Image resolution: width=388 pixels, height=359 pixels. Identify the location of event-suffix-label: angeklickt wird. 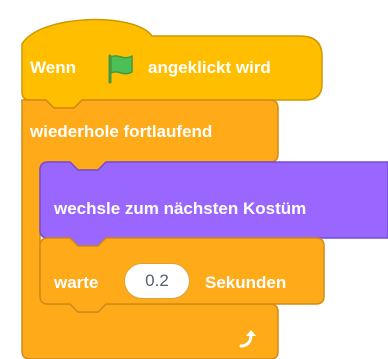
(209, 67).